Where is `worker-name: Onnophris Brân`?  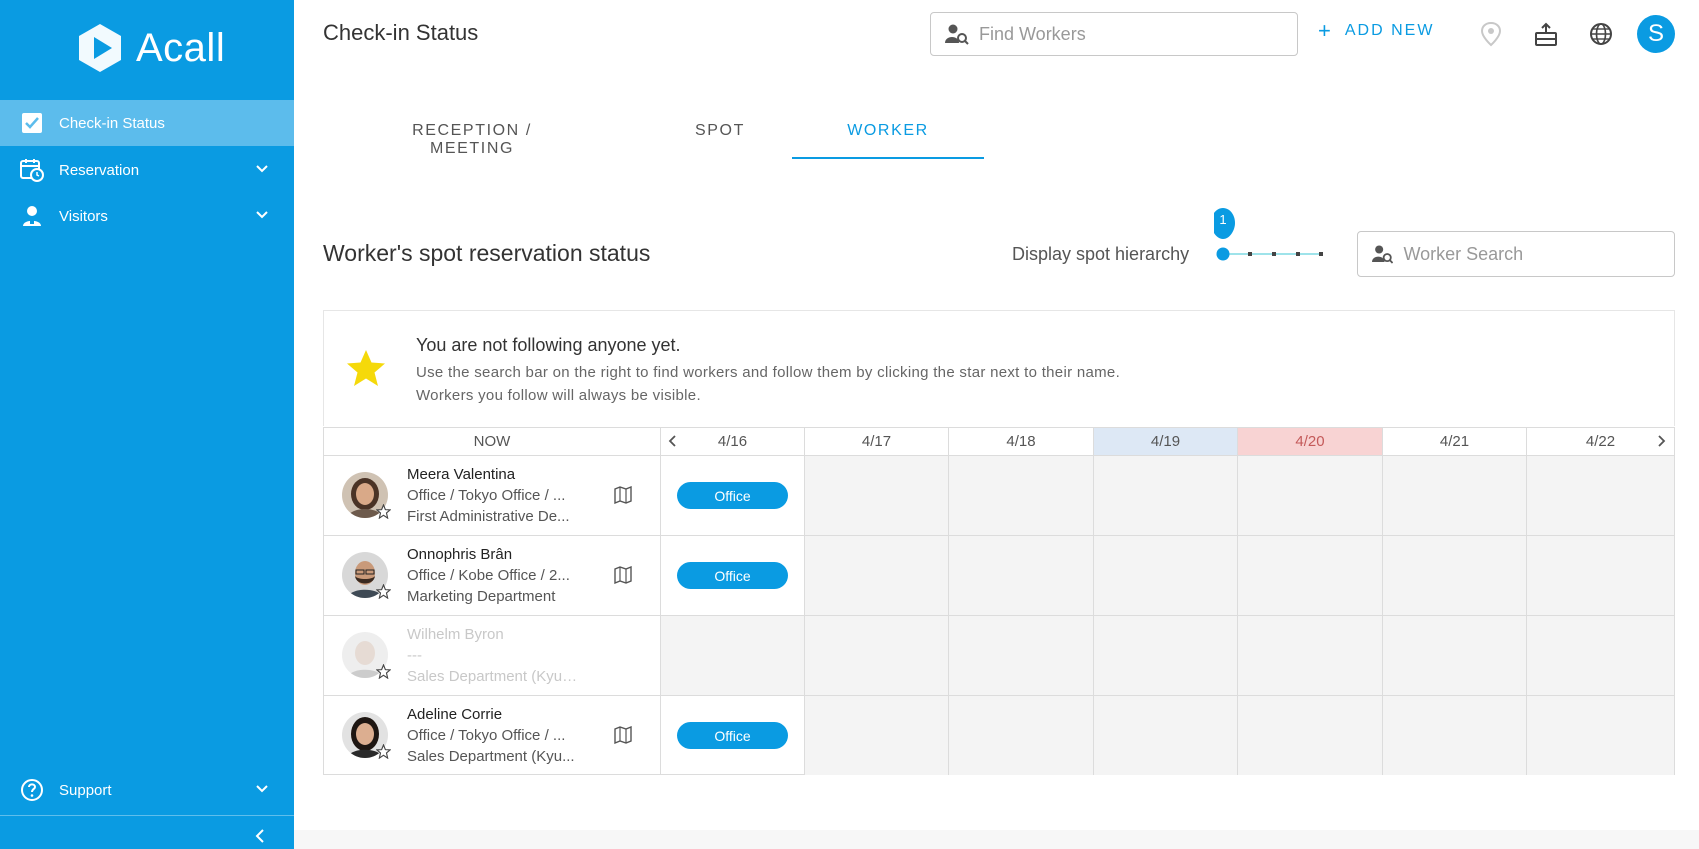
worker-name: Onnophris Brân is located at coordinates (459, 554).